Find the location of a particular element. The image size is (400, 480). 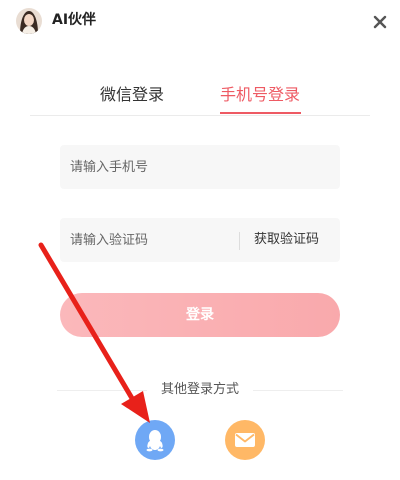

envelope-icon is located at coordinates (245, 440).